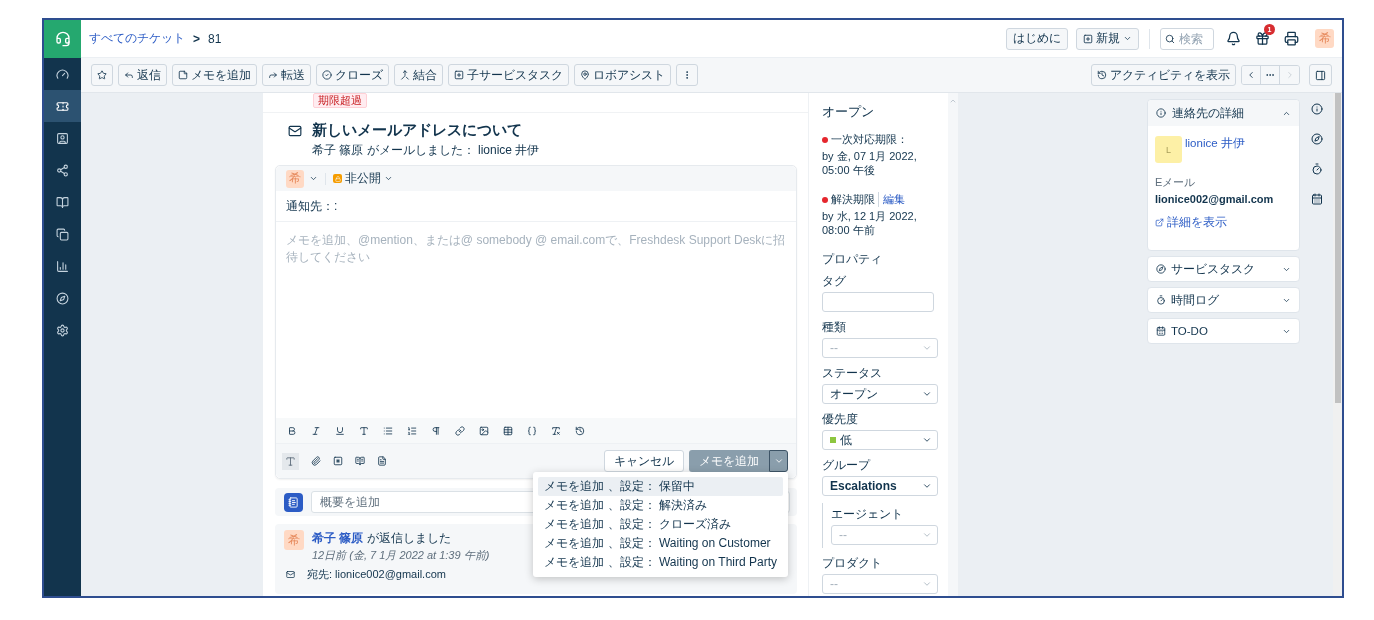 The image size is (1374, 620). Describe the element at coordinates (536, 206) in the screenshot. I see `notify-label: 通知先：:` at that location.